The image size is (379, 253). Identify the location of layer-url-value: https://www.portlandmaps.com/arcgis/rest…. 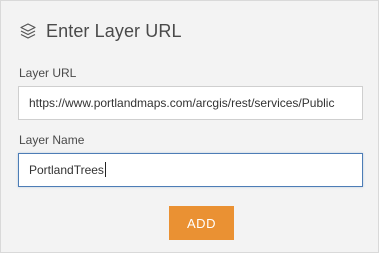
(182, 103).